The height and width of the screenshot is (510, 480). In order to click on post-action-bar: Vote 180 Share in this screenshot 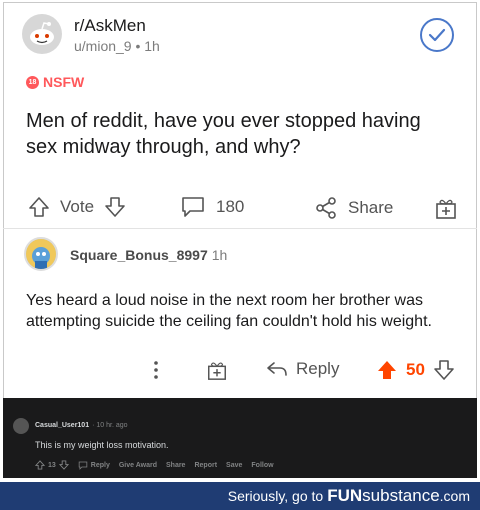, I will do `click(242, 208)`.